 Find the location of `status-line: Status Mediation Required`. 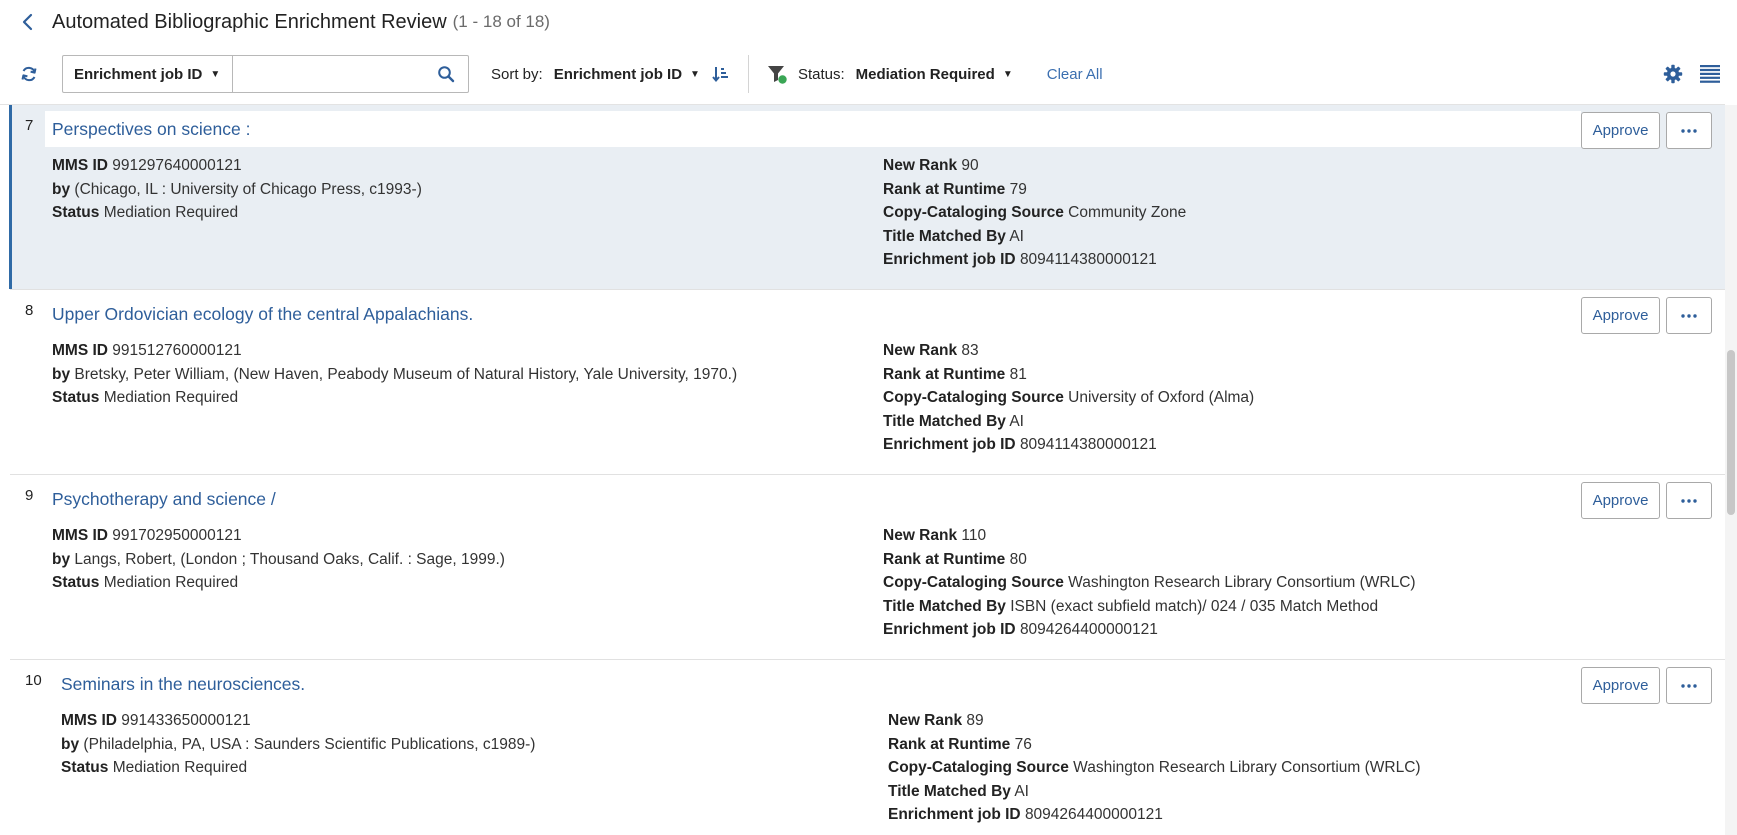

status-line: Status Mediation Required is located at coordinates (278, 583).